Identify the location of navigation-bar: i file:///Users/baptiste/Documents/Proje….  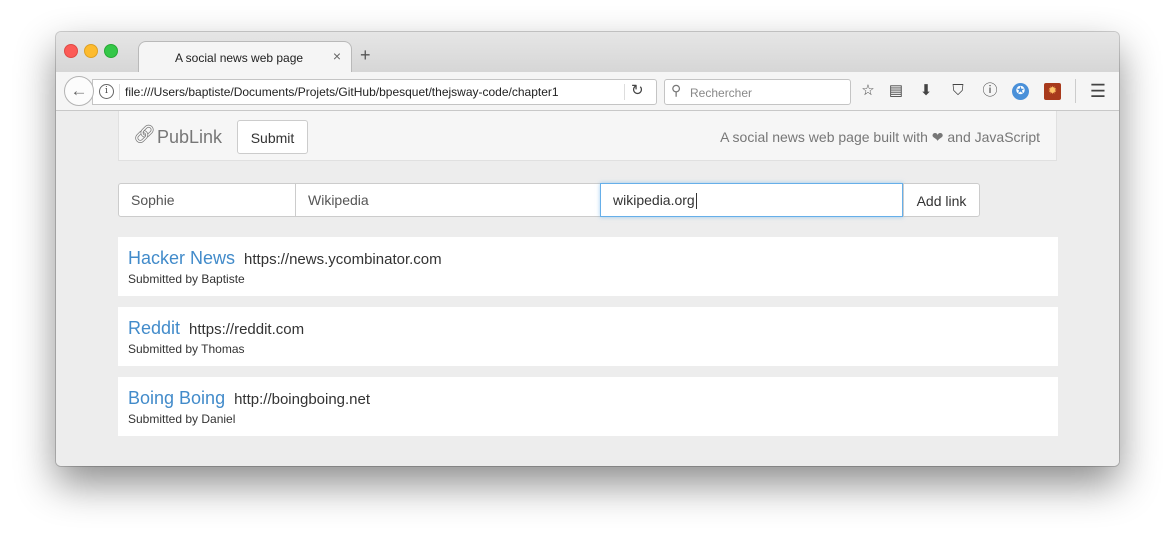
(587, 91).